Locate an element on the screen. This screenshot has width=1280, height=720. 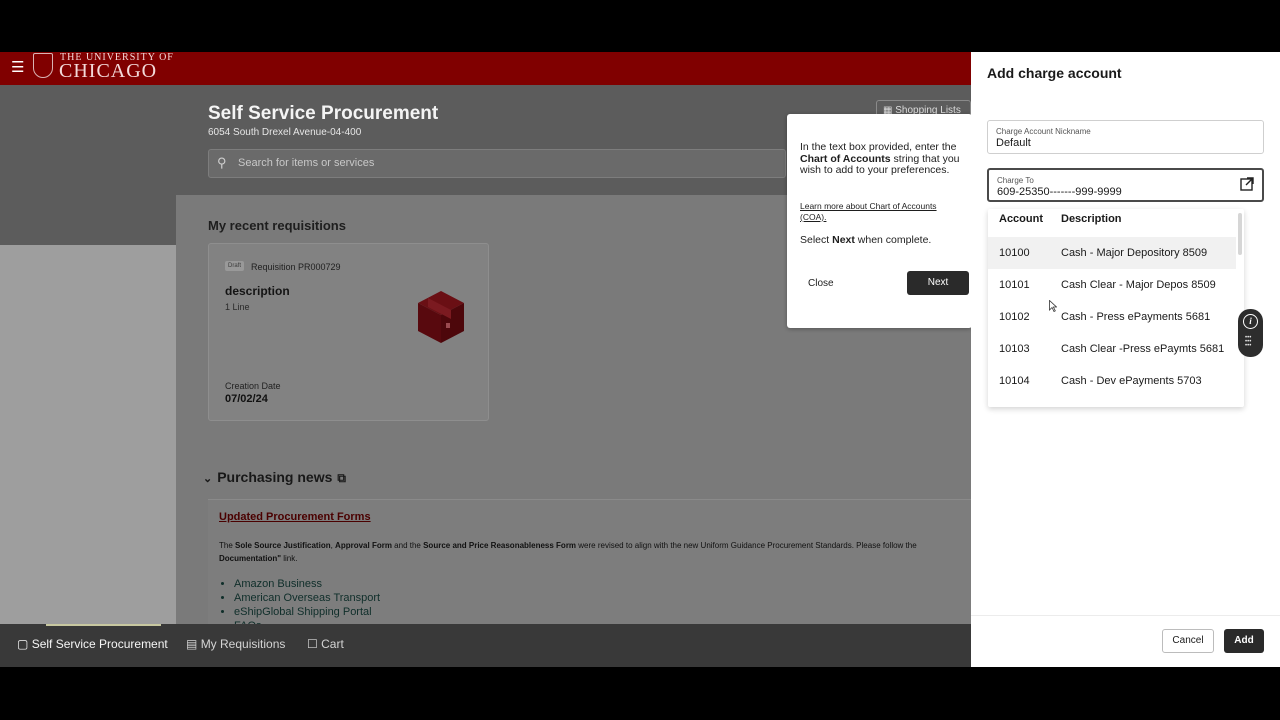
dropdown-scrollbar is located at coordinates (1240, 234).